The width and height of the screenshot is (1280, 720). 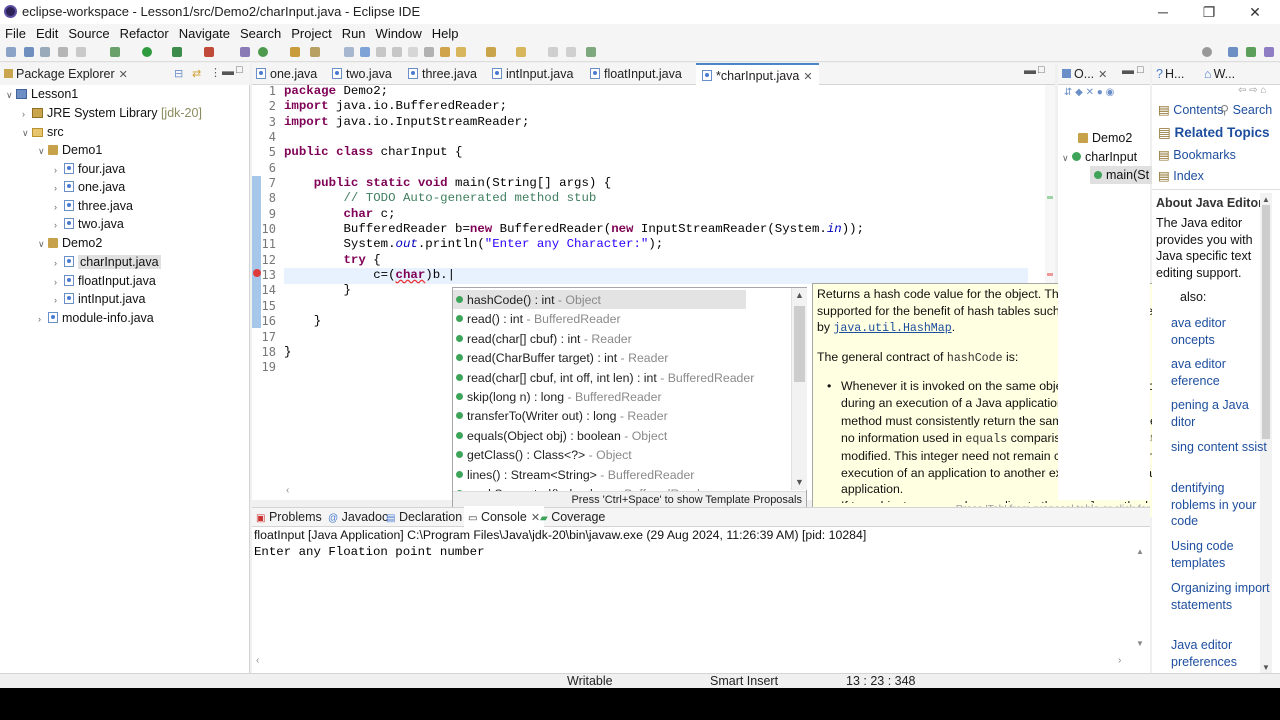 What do you see at coordinates (11, 52) in the screenshot?
I see `new-icon` at bounding box center [11, 52].